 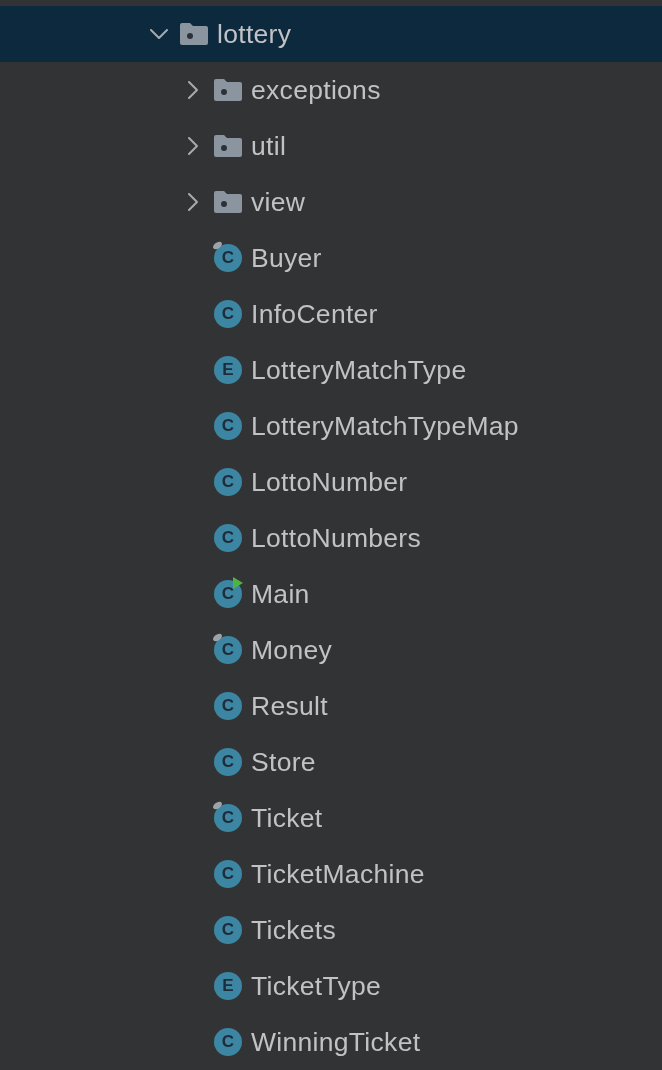 What do you see at coordinates (331, 762) in the screenshot?
I see `tree-row: C Store` at bounding box center [331, 762].